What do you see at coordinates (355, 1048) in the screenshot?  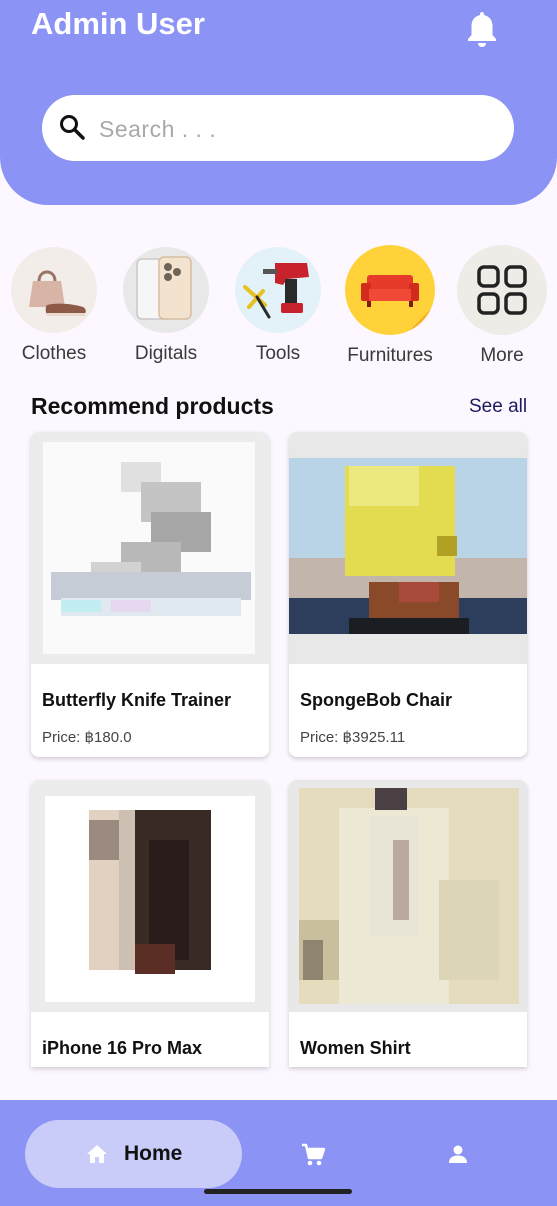 I see `product-name: Women Shirt` at bounding box center [355, 1048].